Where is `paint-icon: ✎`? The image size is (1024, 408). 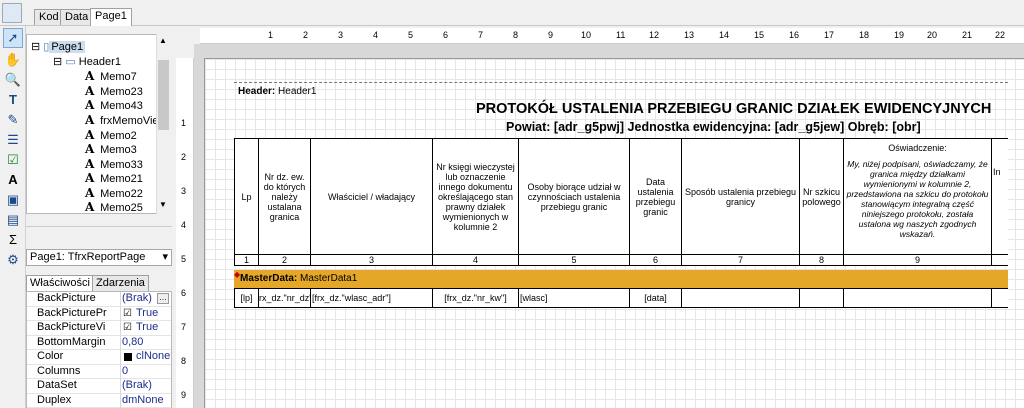
paint-icon: ✎ is located at coordinates (13, 120).